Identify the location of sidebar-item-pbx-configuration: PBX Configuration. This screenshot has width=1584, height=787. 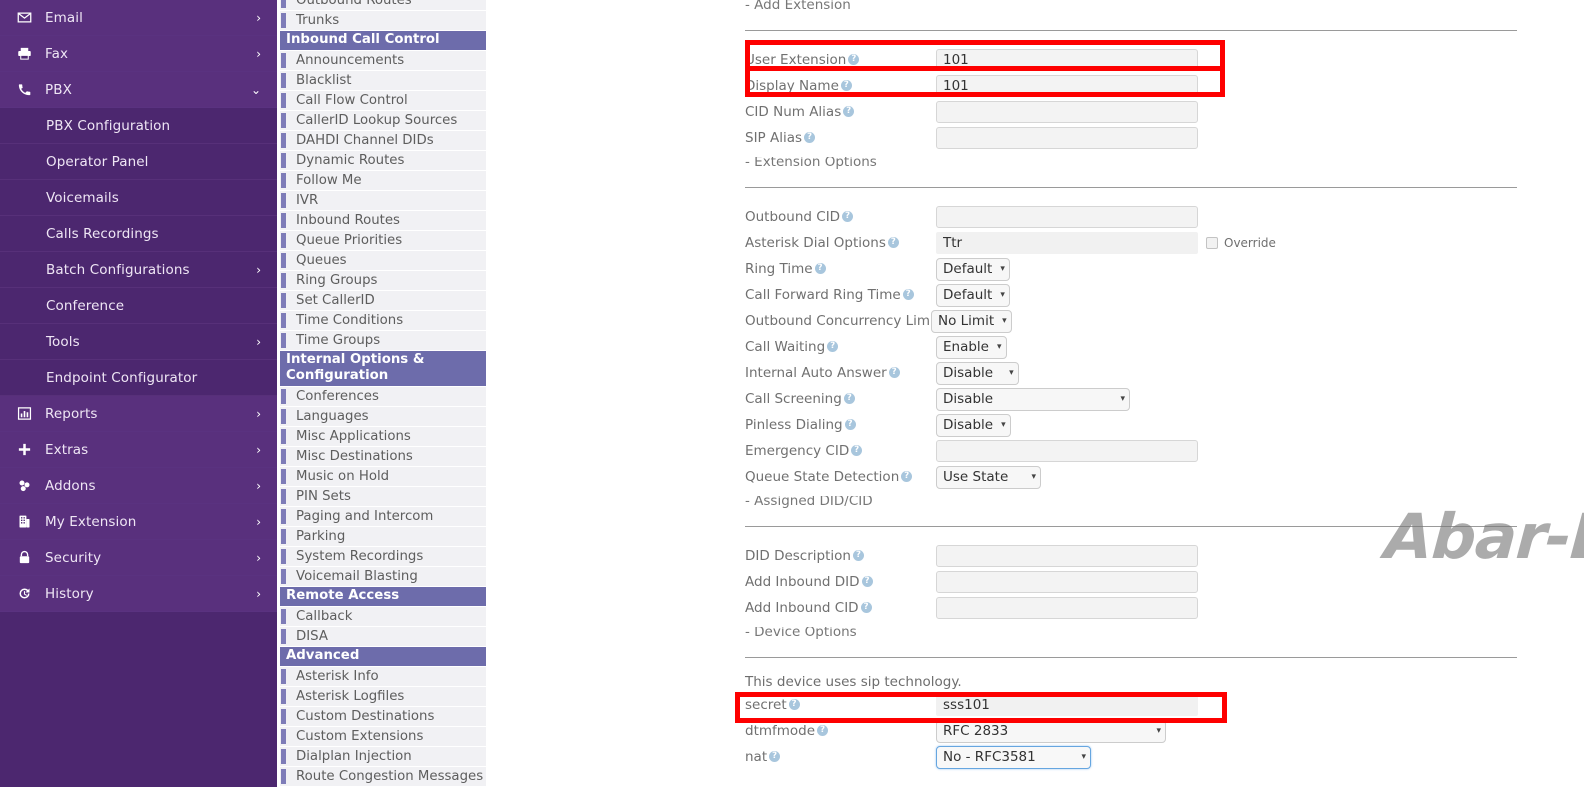
(138, 126).